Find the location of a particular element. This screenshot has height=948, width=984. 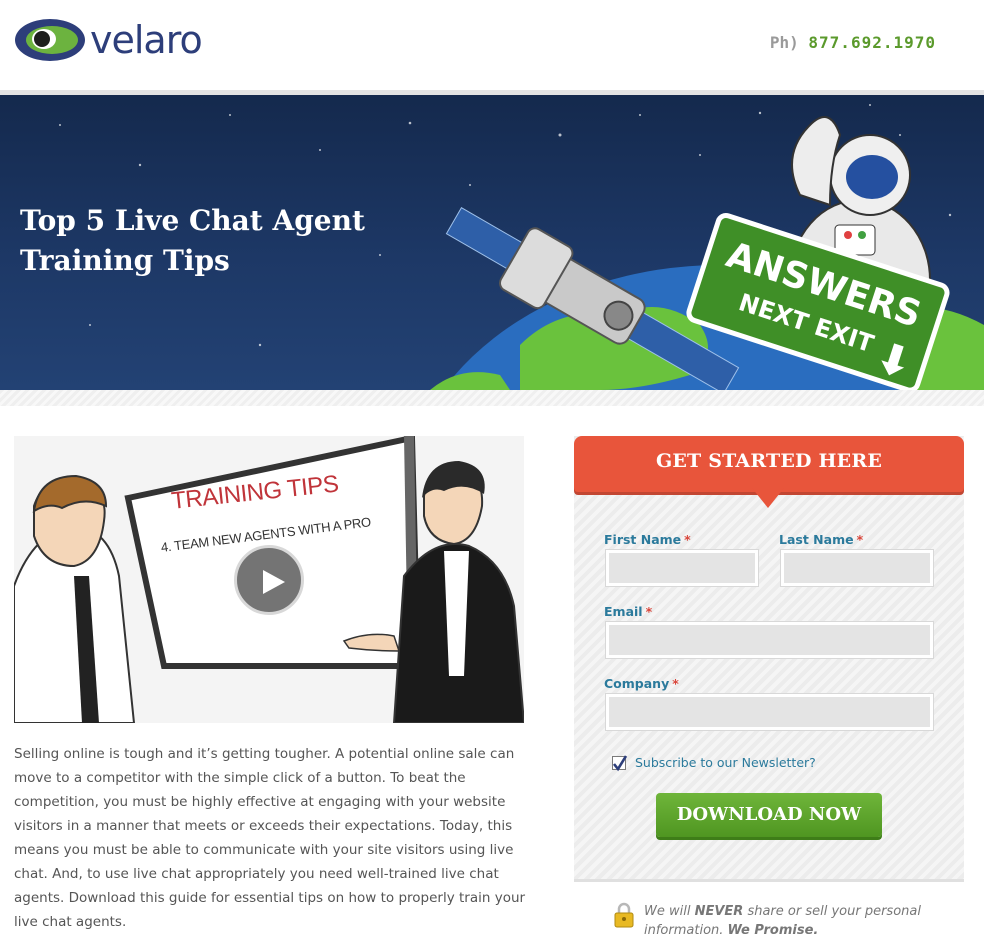

newsletter-label: Subscribe to our Newsletter? is located at coordinates (725, 762).